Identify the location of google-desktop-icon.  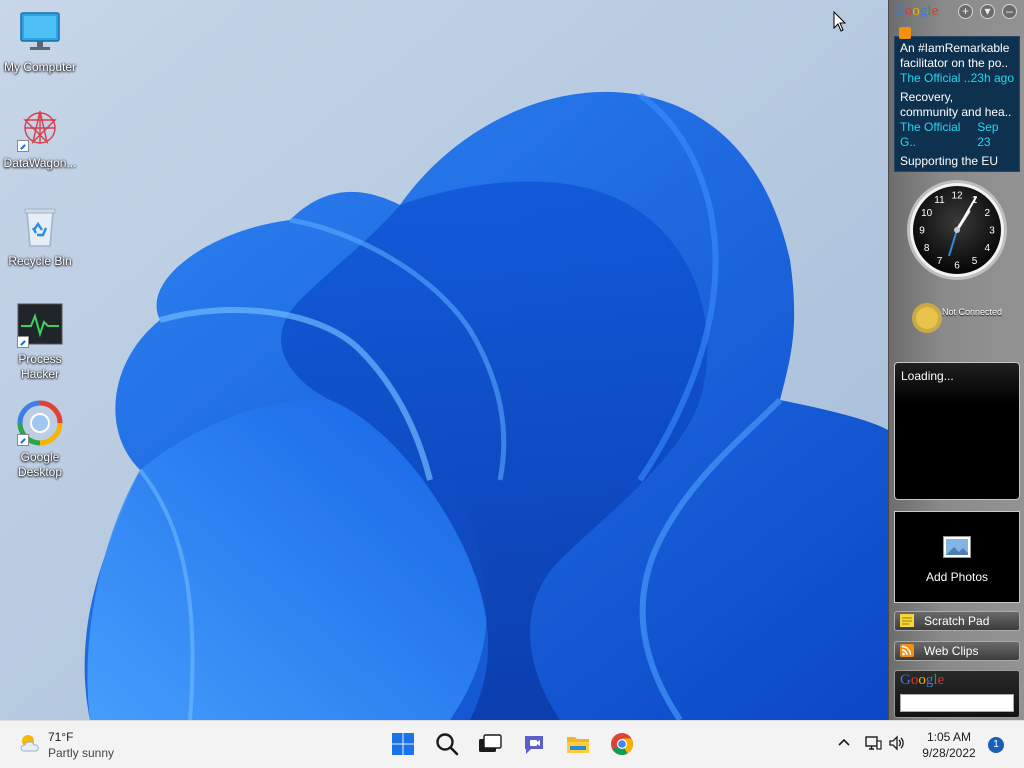
(40, 423).